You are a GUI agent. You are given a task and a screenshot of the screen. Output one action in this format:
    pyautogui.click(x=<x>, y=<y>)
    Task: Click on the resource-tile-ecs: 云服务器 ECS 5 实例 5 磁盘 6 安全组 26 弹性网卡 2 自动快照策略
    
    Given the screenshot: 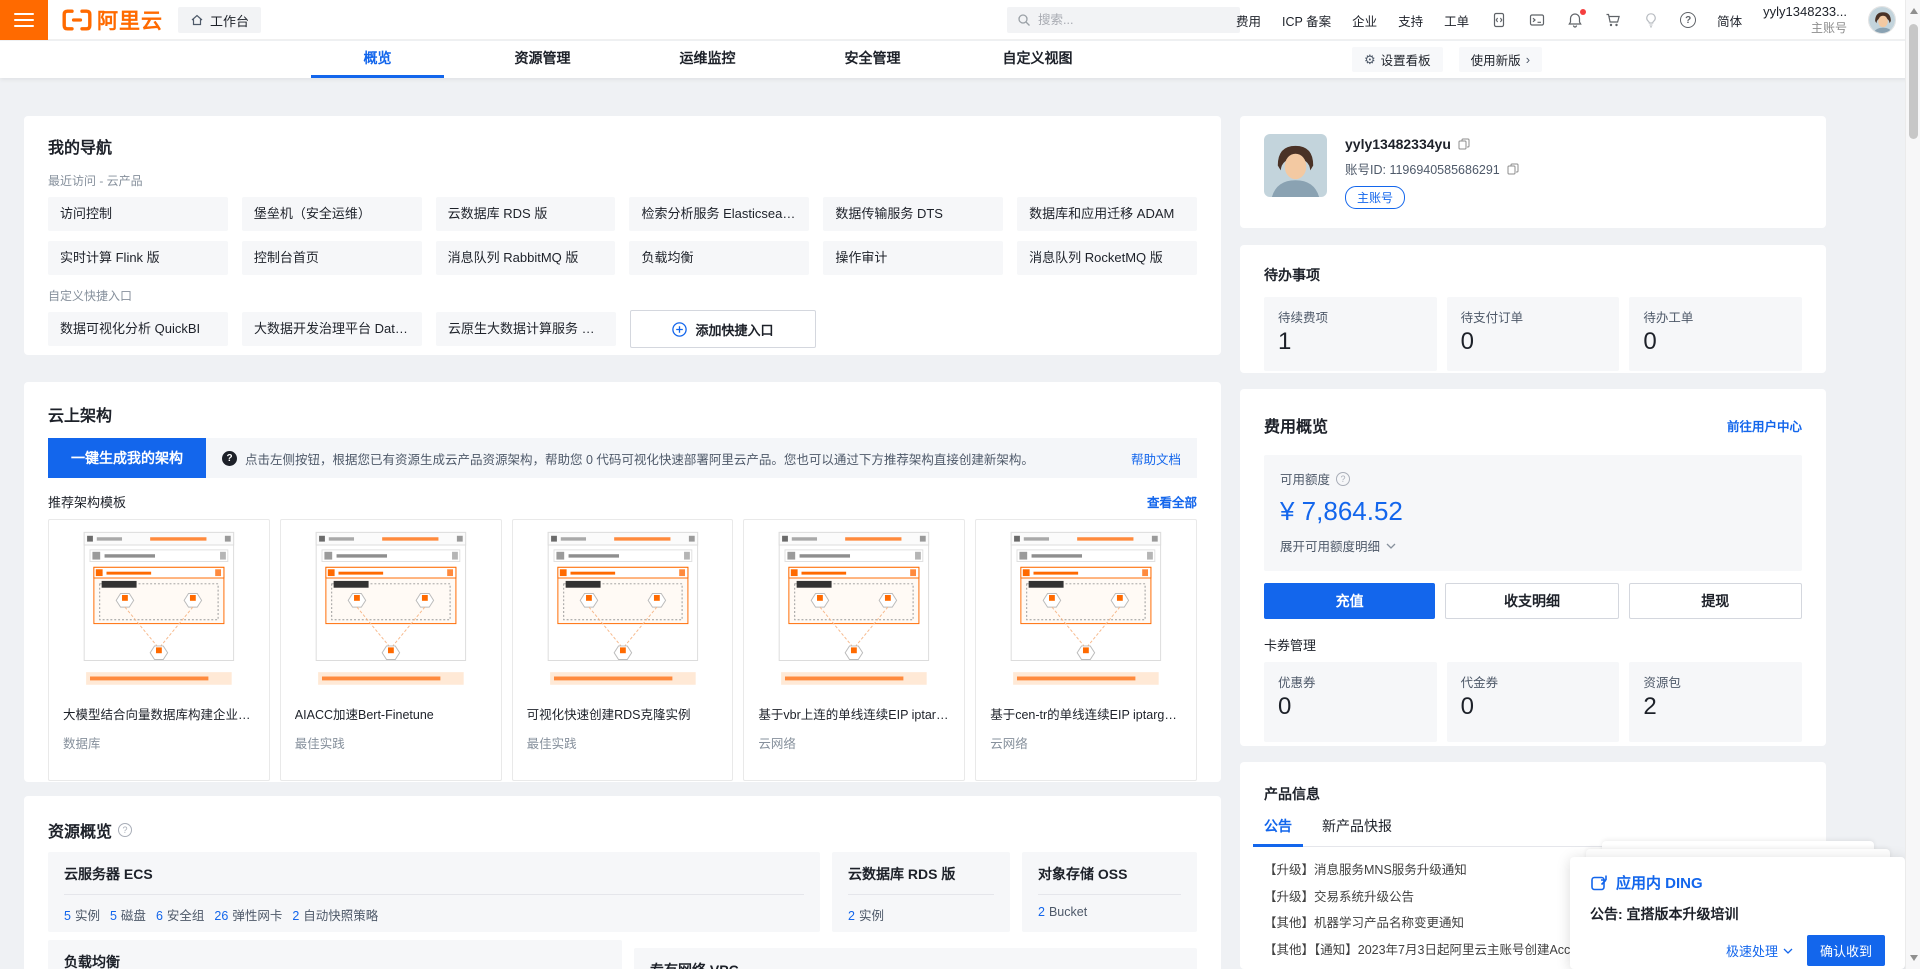 What is the action you would take?
    pyautogui.click(x=434, y=892)
    